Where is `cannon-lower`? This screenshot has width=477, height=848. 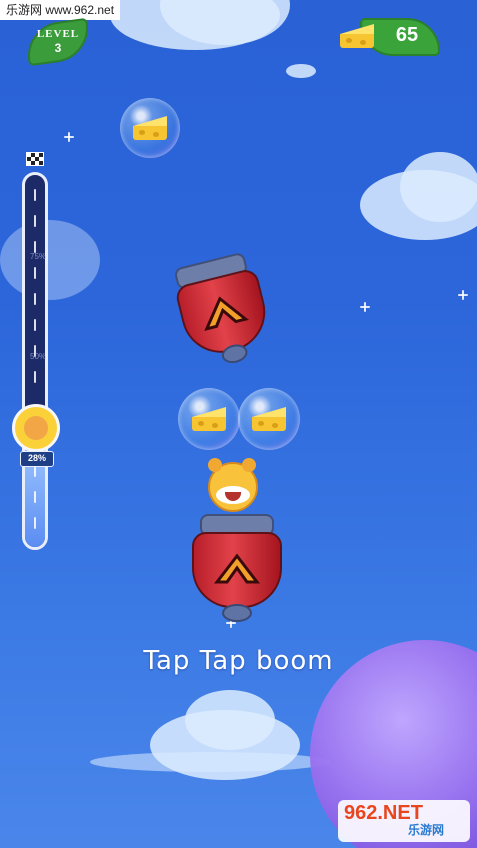 cannon-lower is located at coordinates (239, 573).